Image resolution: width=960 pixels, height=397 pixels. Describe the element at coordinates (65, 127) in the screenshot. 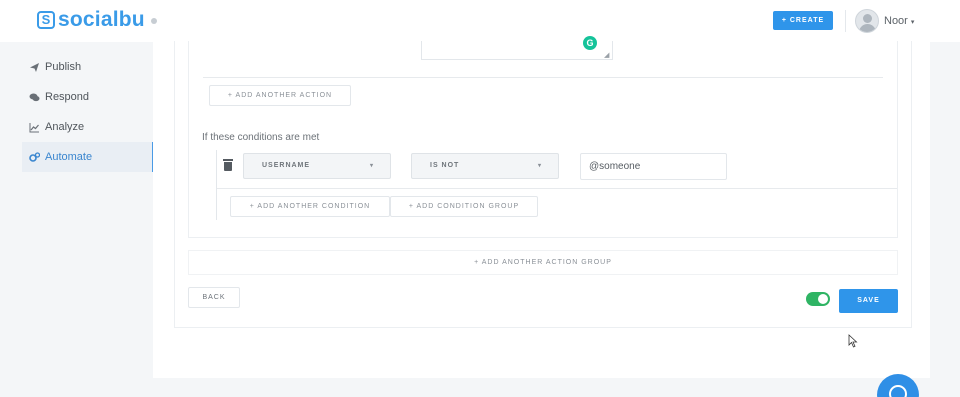

I see `sidebar-item-label: Analyze` at that location.